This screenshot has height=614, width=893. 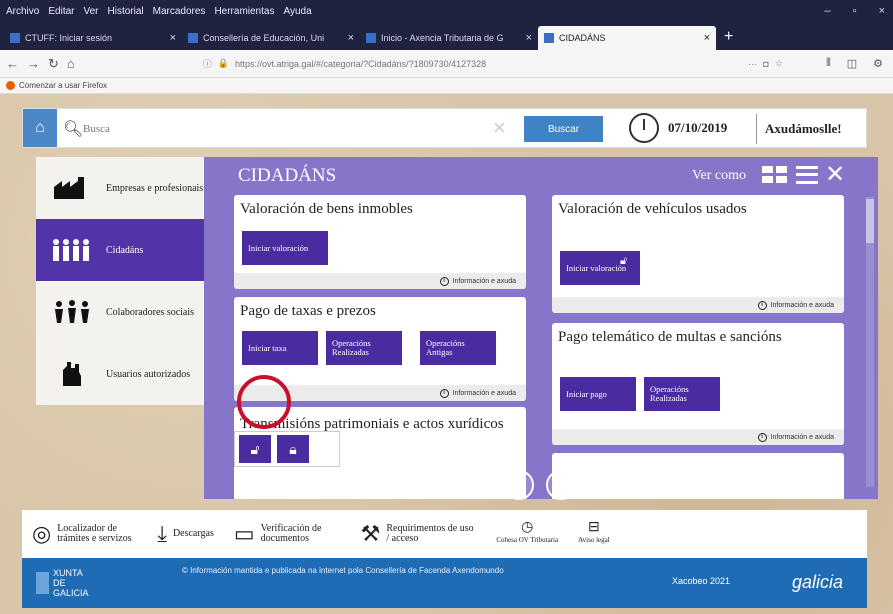 I want to click on category-cidadans: Cidadáns, so click(x=120, y=250).